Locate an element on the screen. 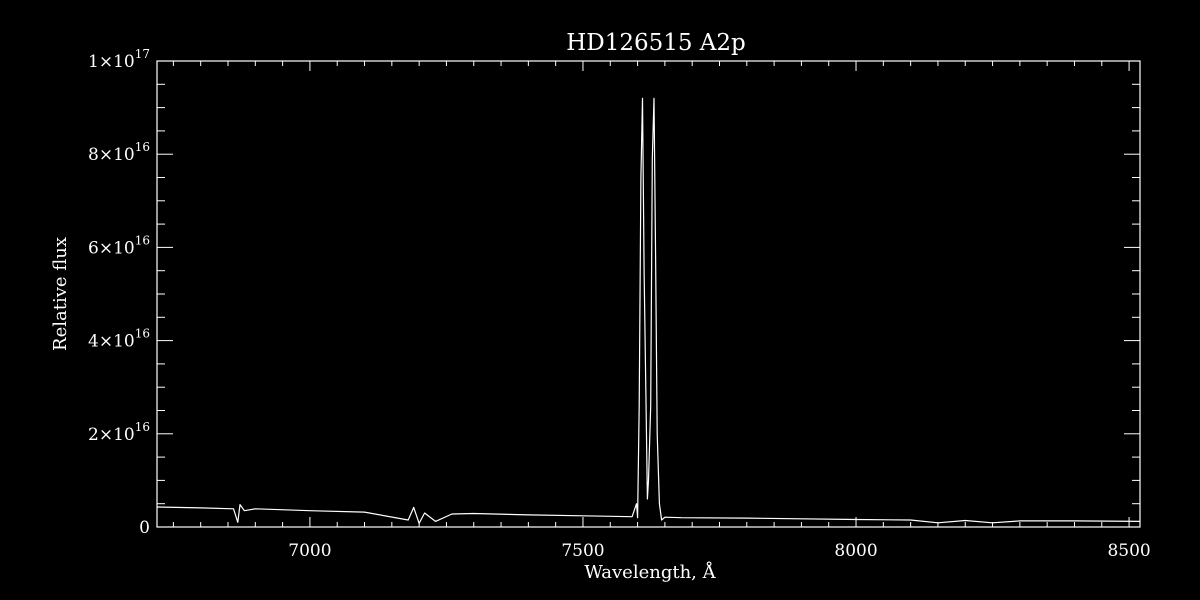  x-tick-label: 7000 is located at coordinates (309, 551).